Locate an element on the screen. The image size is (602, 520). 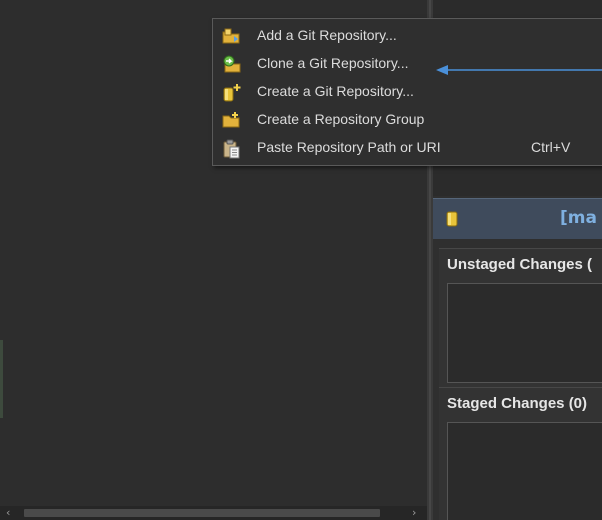
unstaged-changes-title: Unstaged Changes ( is located at coordinates (520, 264).